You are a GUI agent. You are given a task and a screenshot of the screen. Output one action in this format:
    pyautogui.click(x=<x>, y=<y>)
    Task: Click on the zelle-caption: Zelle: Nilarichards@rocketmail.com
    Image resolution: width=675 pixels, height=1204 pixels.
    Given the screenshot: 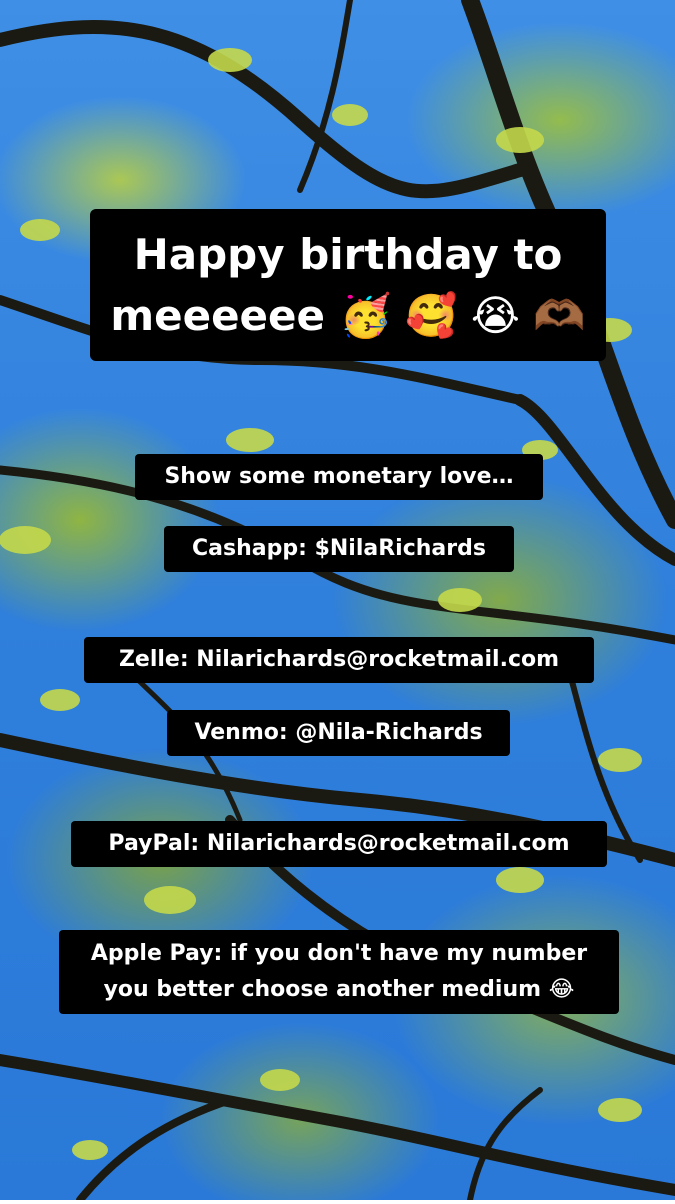 What is the action you would take?
    pyautogui.click(x=339, y=660)
    